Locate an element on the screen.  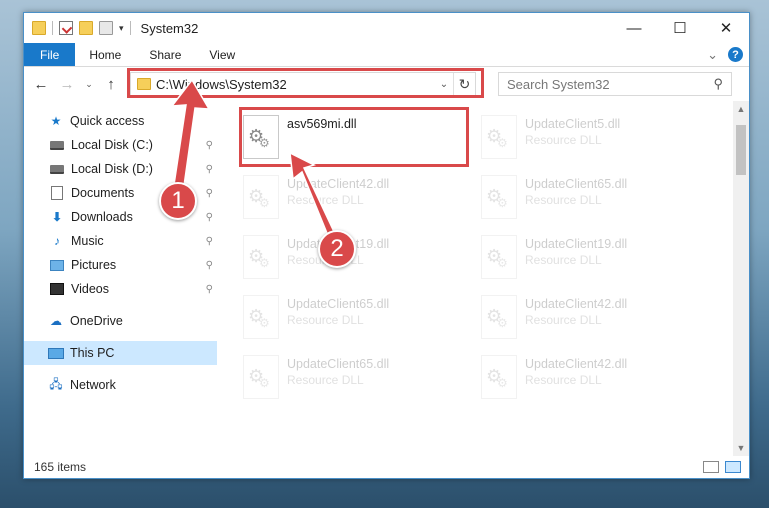
annotation-arrows is located at coordinates (254, 161).